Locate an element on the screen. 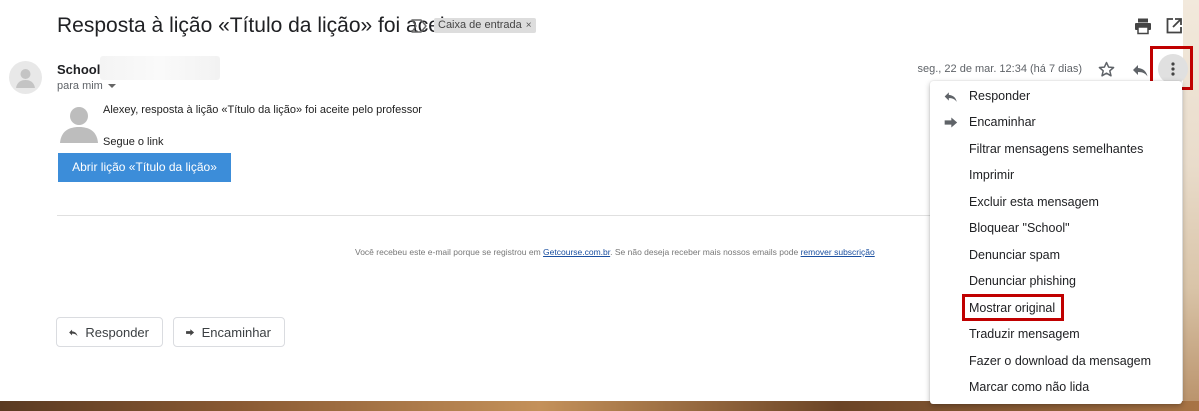 This screenshot has height=411, width=1199. reply-button: Responder is located at coordinates (109, 332).